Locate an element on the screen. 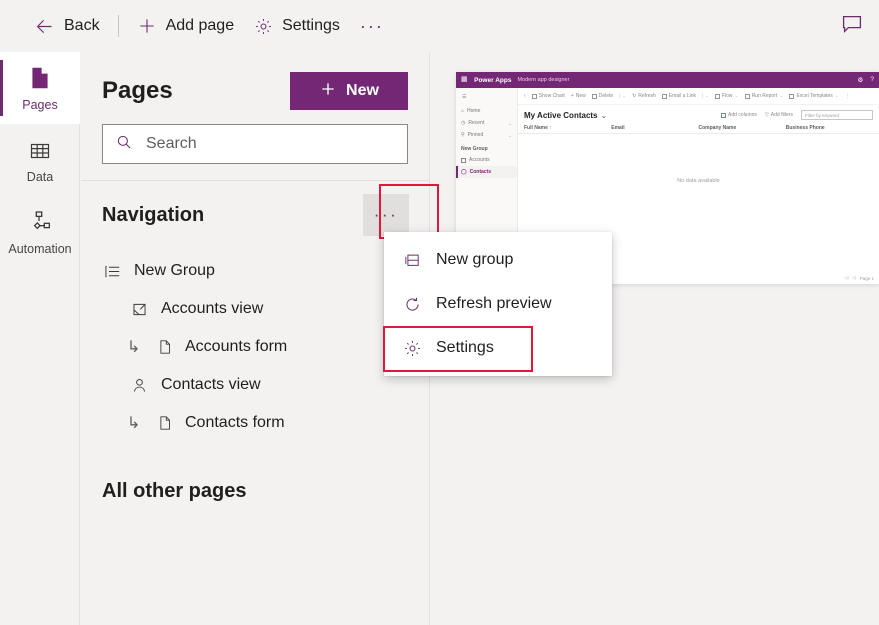  tree-item-label: New Group is located at coordinates (174, 270).